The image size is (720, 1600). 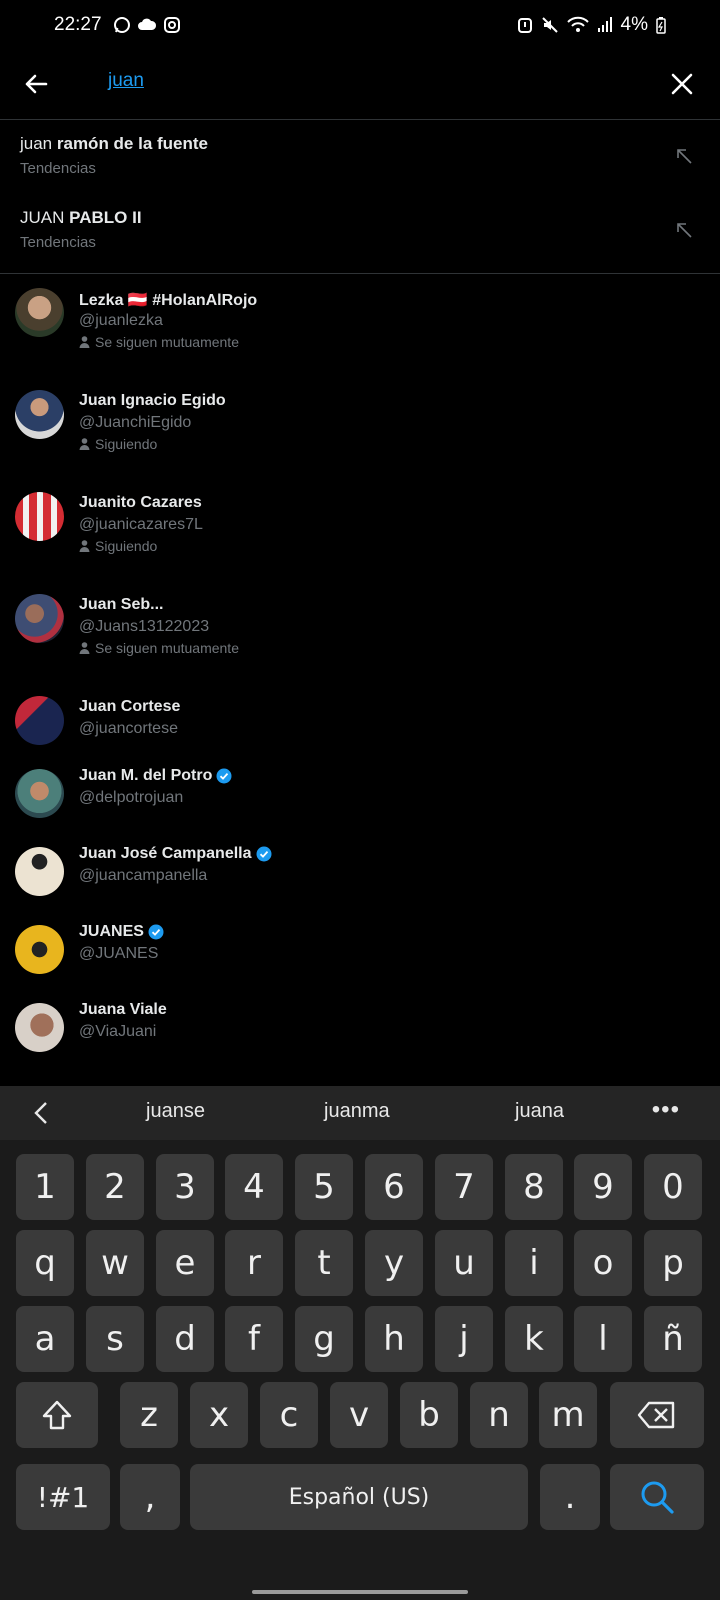 I want to click on alarm-icon, so click(x=524, y=25).